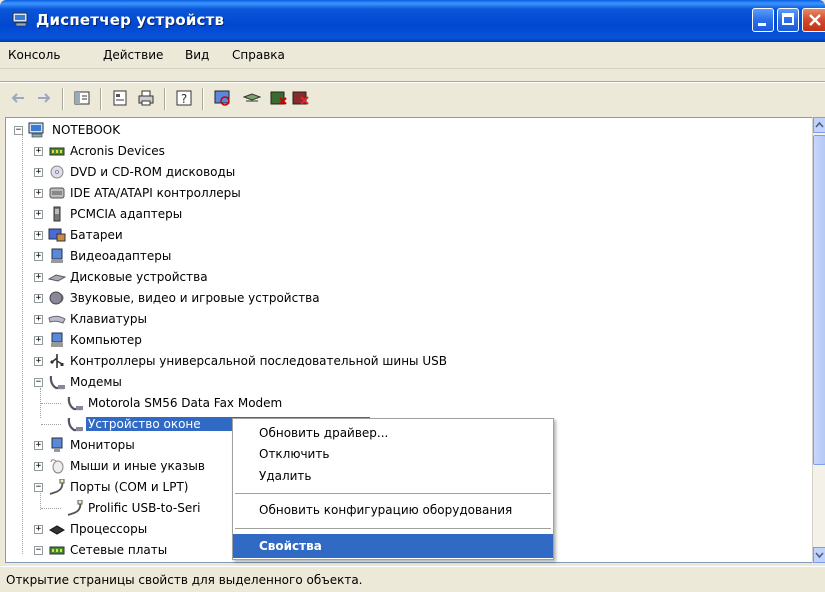  I want to click on close-icon, so click(815, 20).